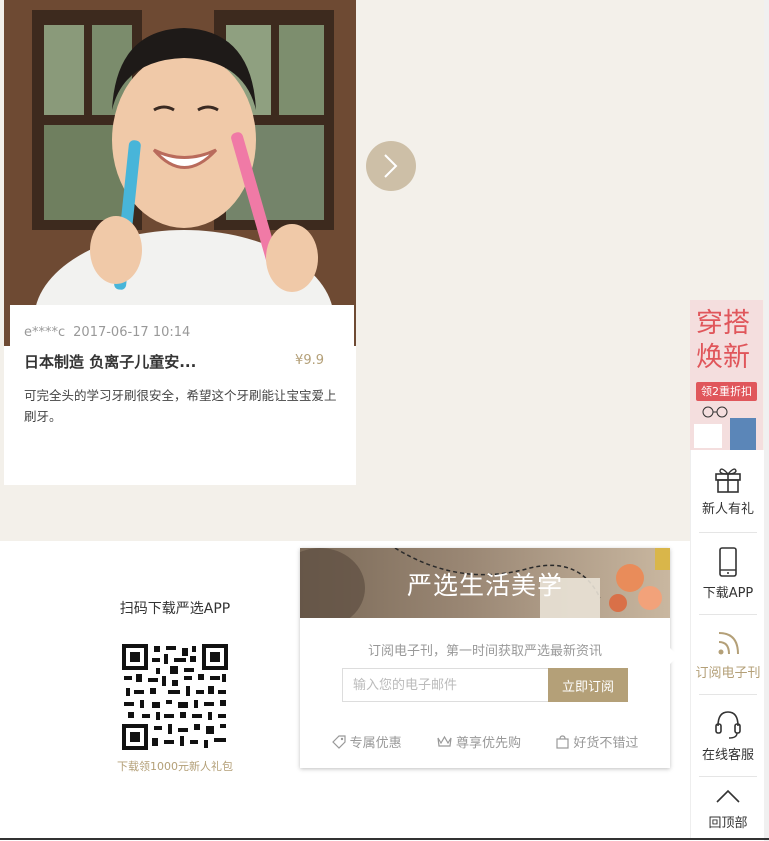 The image size is (769, 841). What do you see at coordinates (444, 741) in the screenshot?
I see `crown-icon` at bounding box center [444, 741].